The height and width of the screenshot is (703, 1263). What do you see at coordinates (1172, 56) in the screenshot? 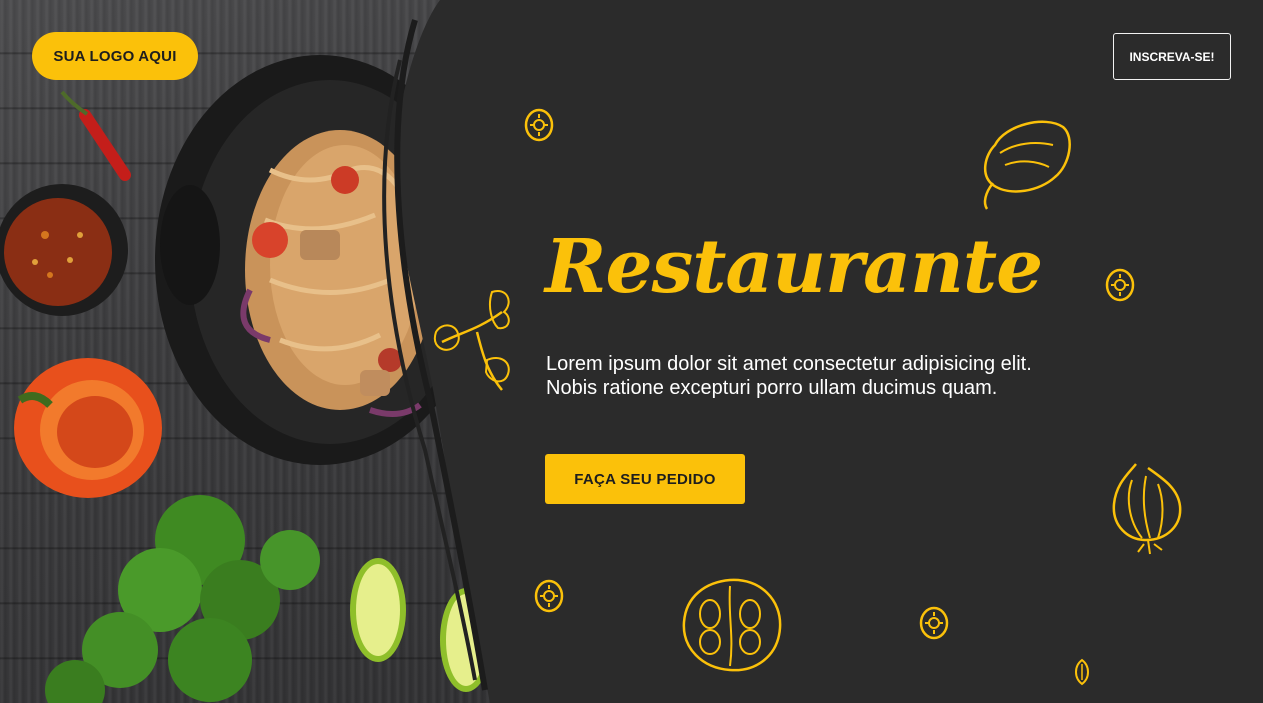
I see `signup-button: INSCREVA-SE!` at bounding box center [1172, 56].